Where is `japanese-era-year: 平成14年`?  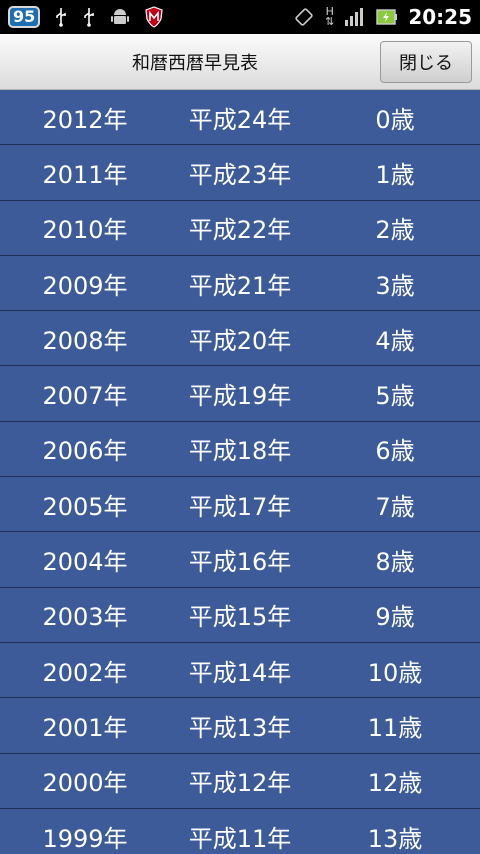 japanese-era-year: 平成14年 is located at coordinates (240, 672).